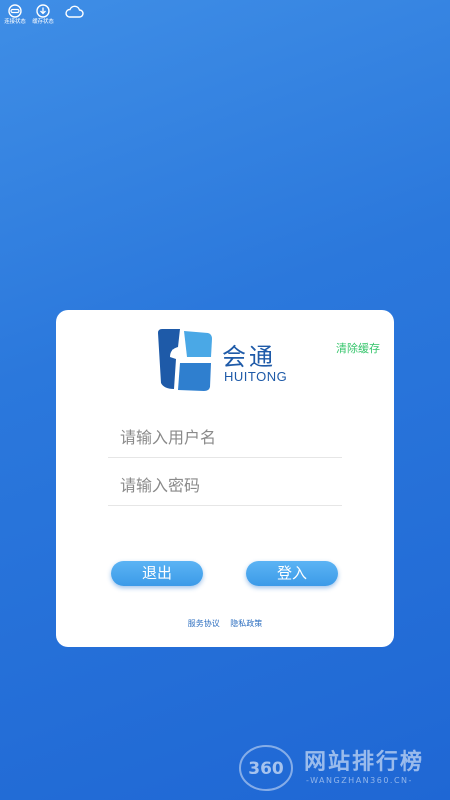 The image size is (450, 800). I want to click on password-input, so click(225, 485).